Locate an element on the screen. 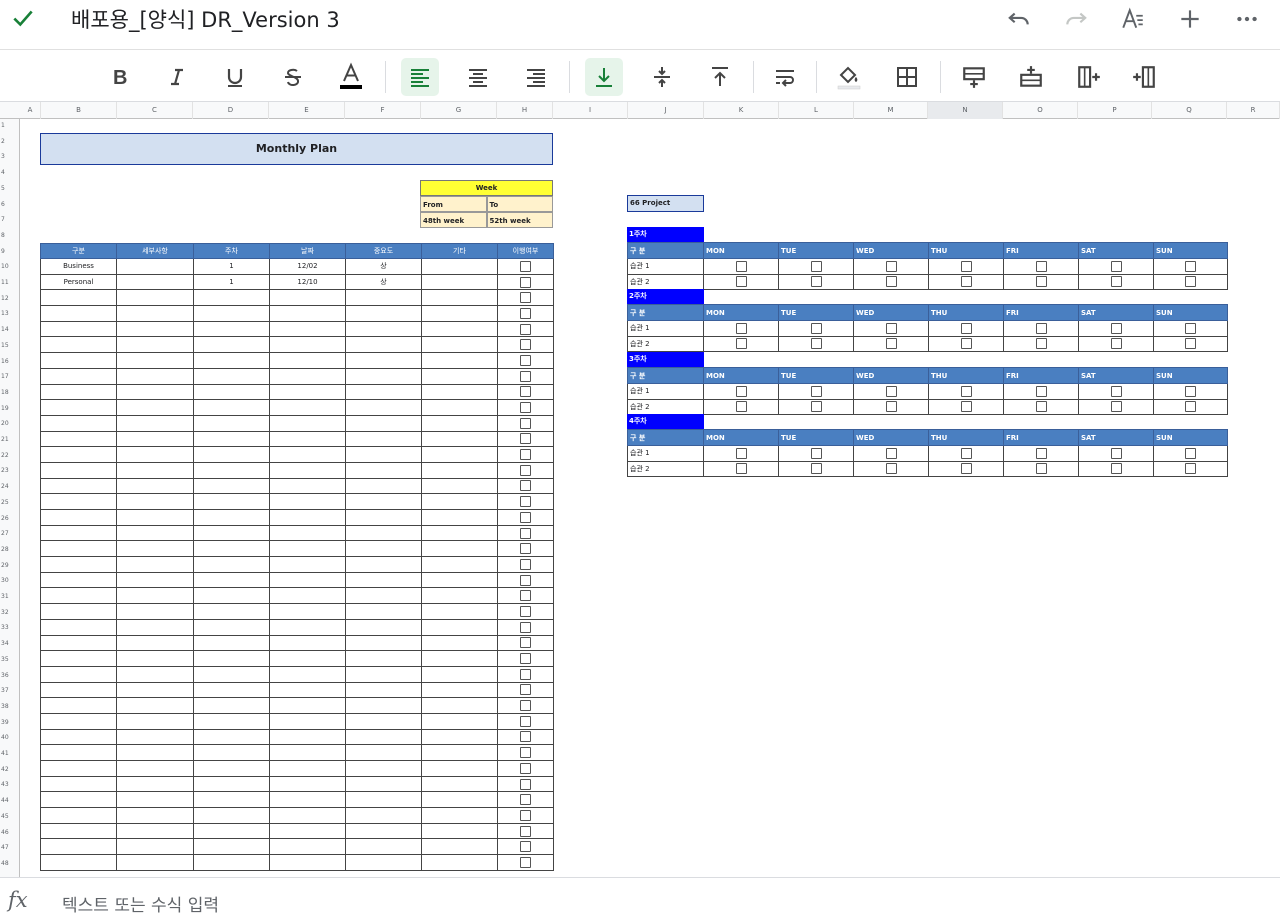 The image size is (1280, 922). valign-bottom-icon is located at coordinates (604, 77).